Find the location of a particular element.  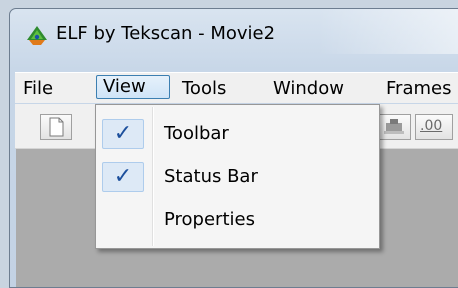

menu-item-label: Properties is located at coordinates (209, 219).